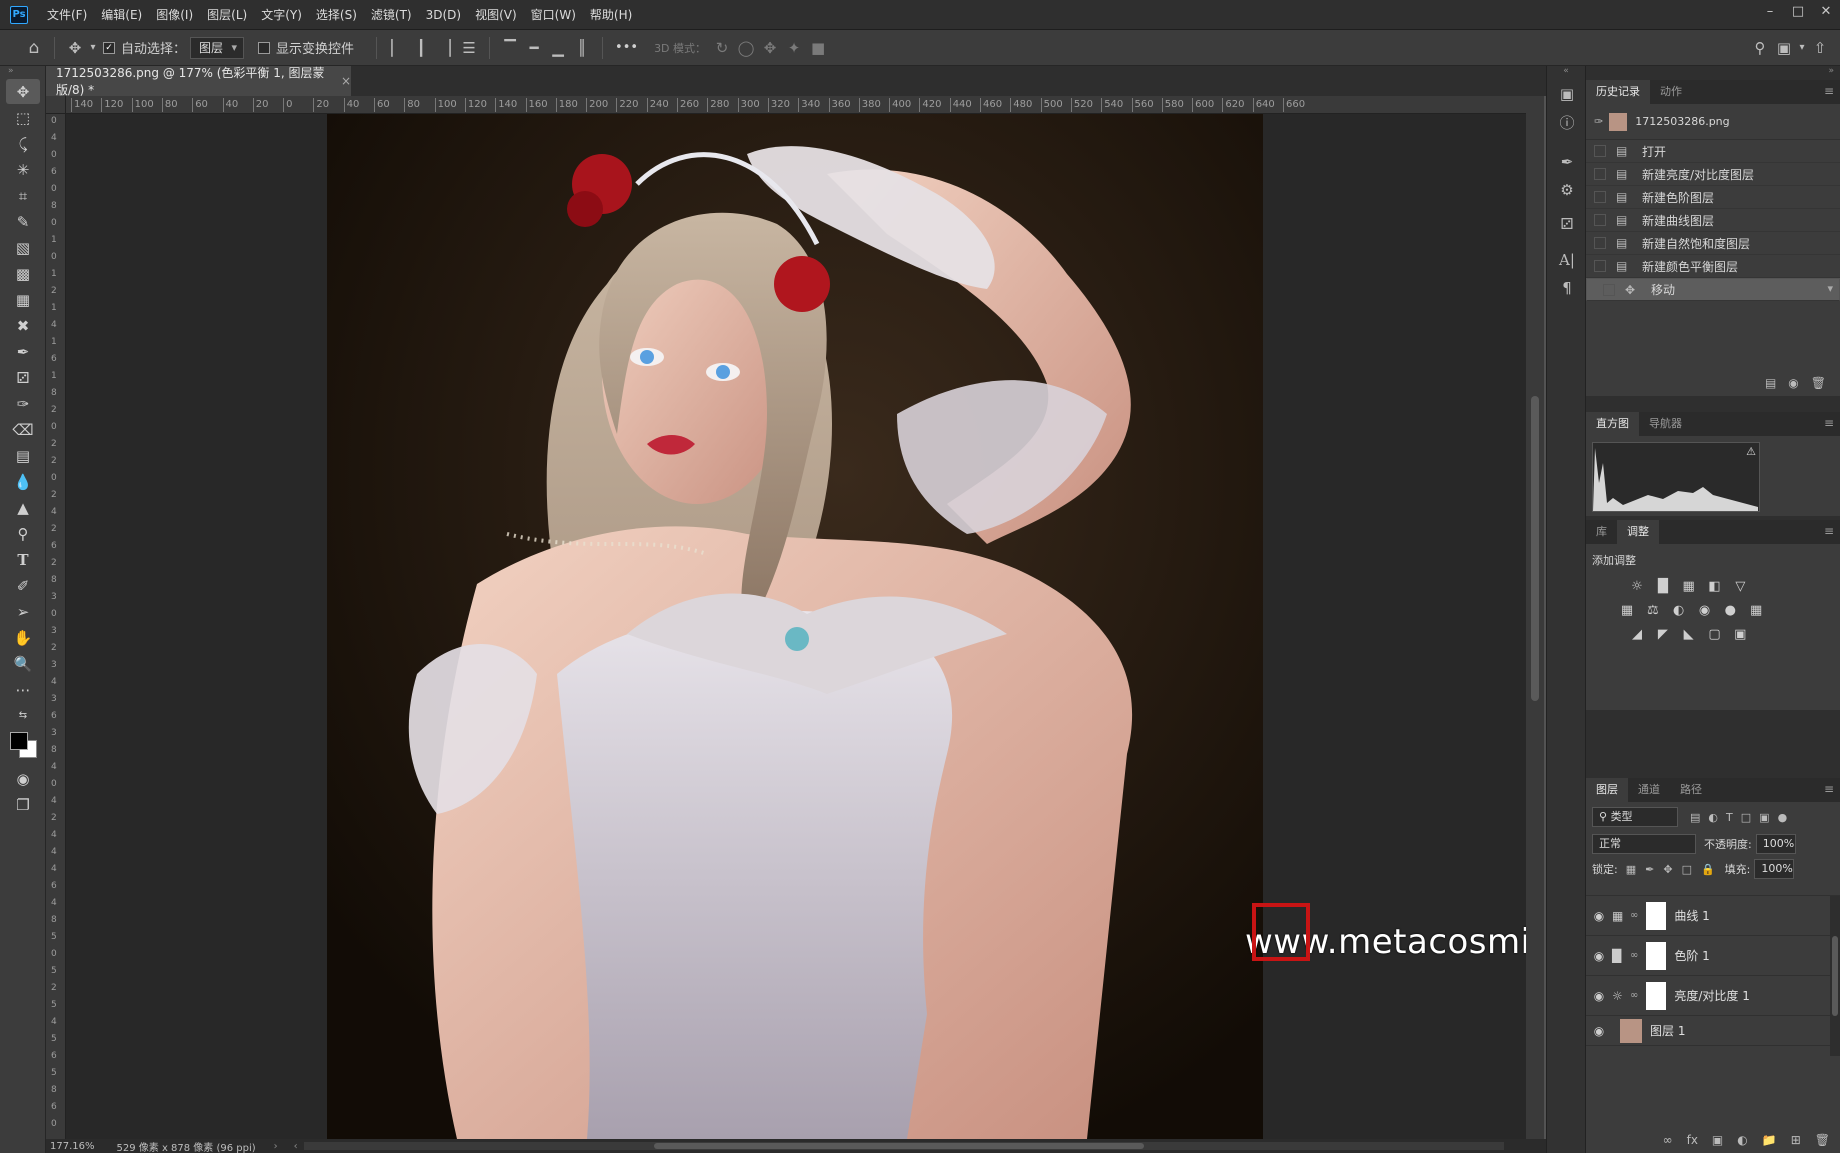 The height and width of the screenshot is (1153, 1840). Describe the element at coordinates (121, 15) in the screenshot. I see `menu-edit: 编辑(E)` at that location.